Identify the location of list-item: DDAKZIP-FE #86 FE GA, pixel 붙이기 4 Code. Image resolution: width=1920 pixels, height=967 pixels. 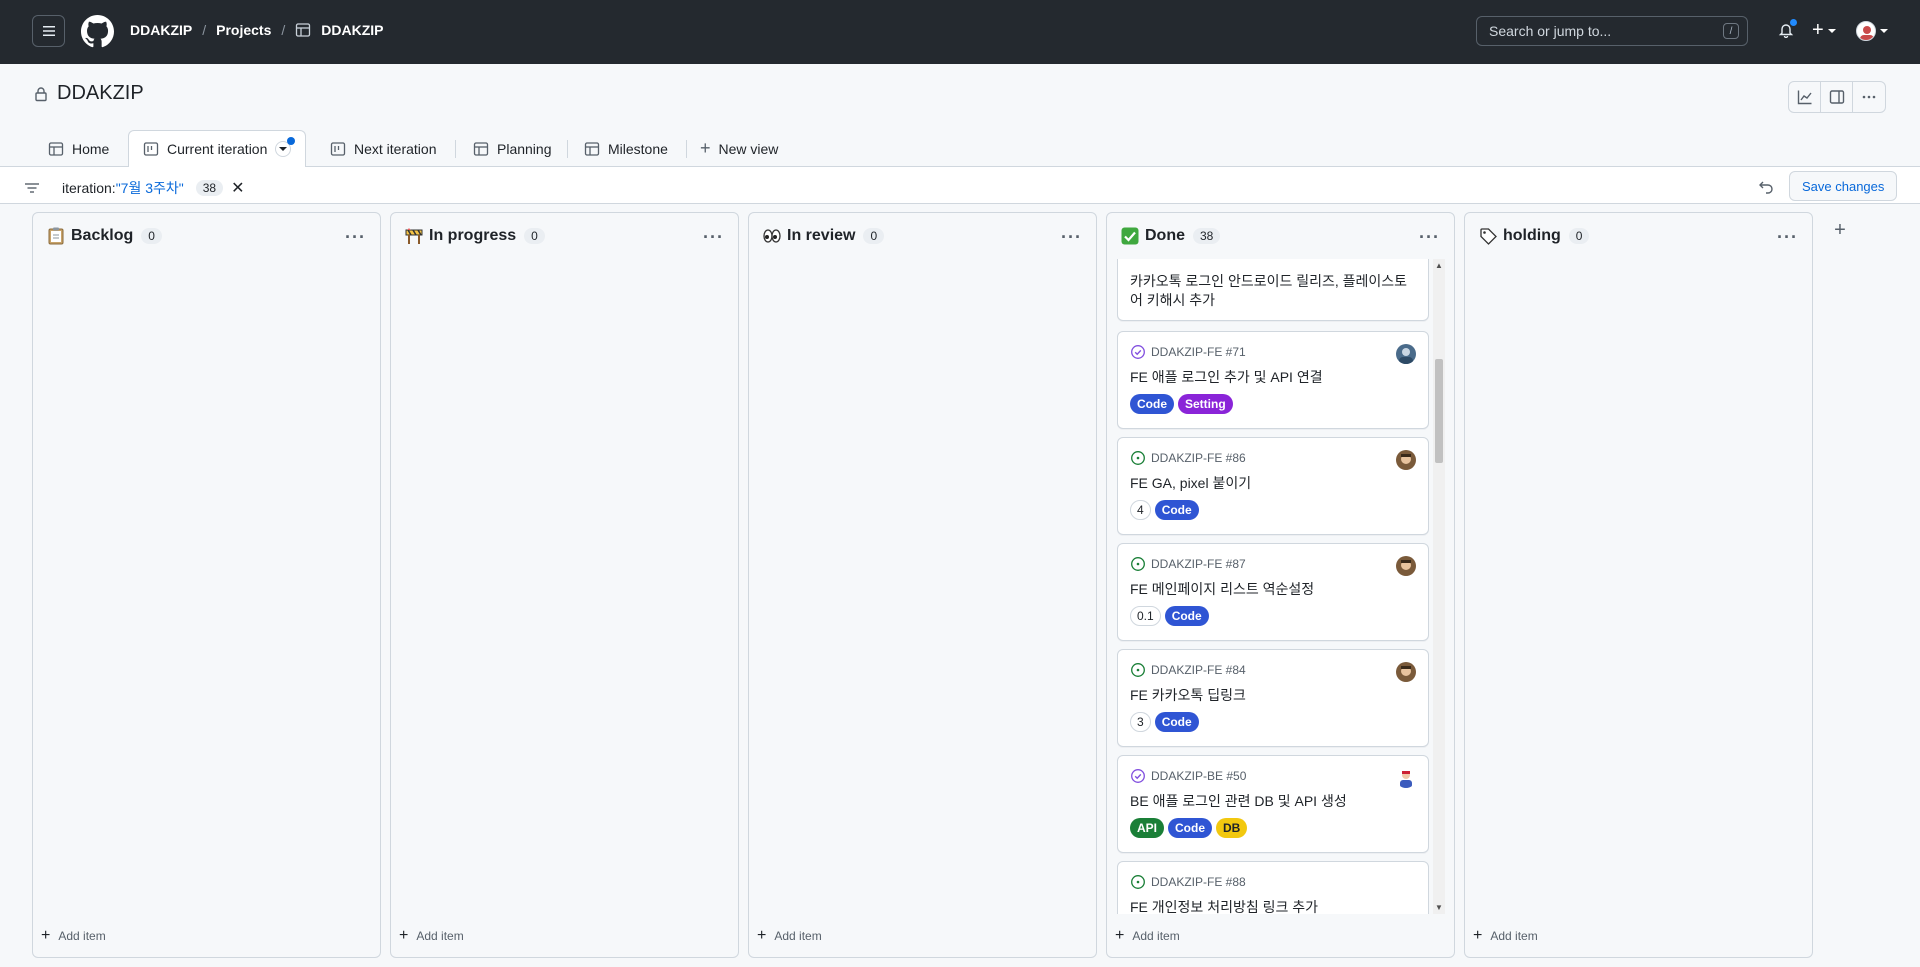
(1273, 486).